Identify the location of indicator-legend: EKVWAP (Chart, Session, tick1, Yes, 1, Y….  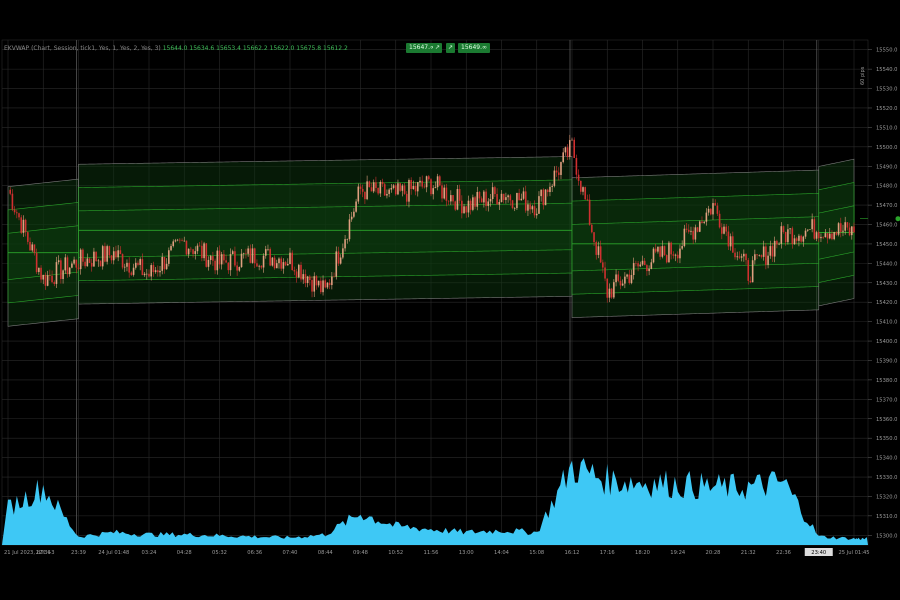
(176, 48).